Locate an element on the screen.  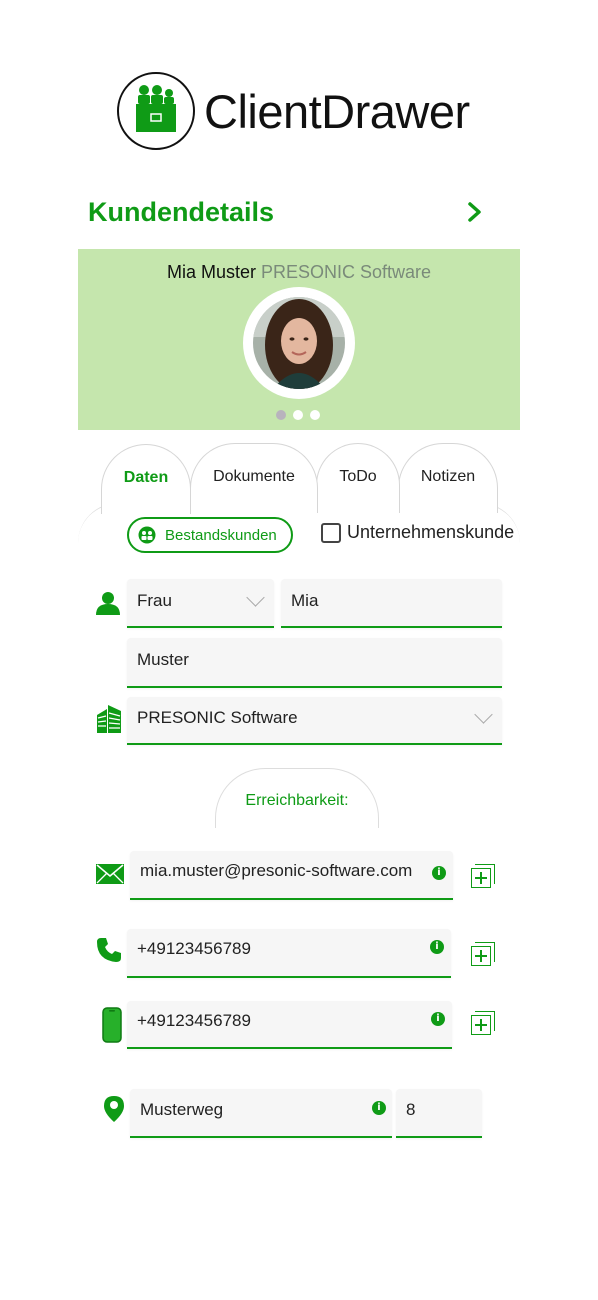
banner-title: Mia Muster PRESONIC Software is located at coordinates (299, 272).